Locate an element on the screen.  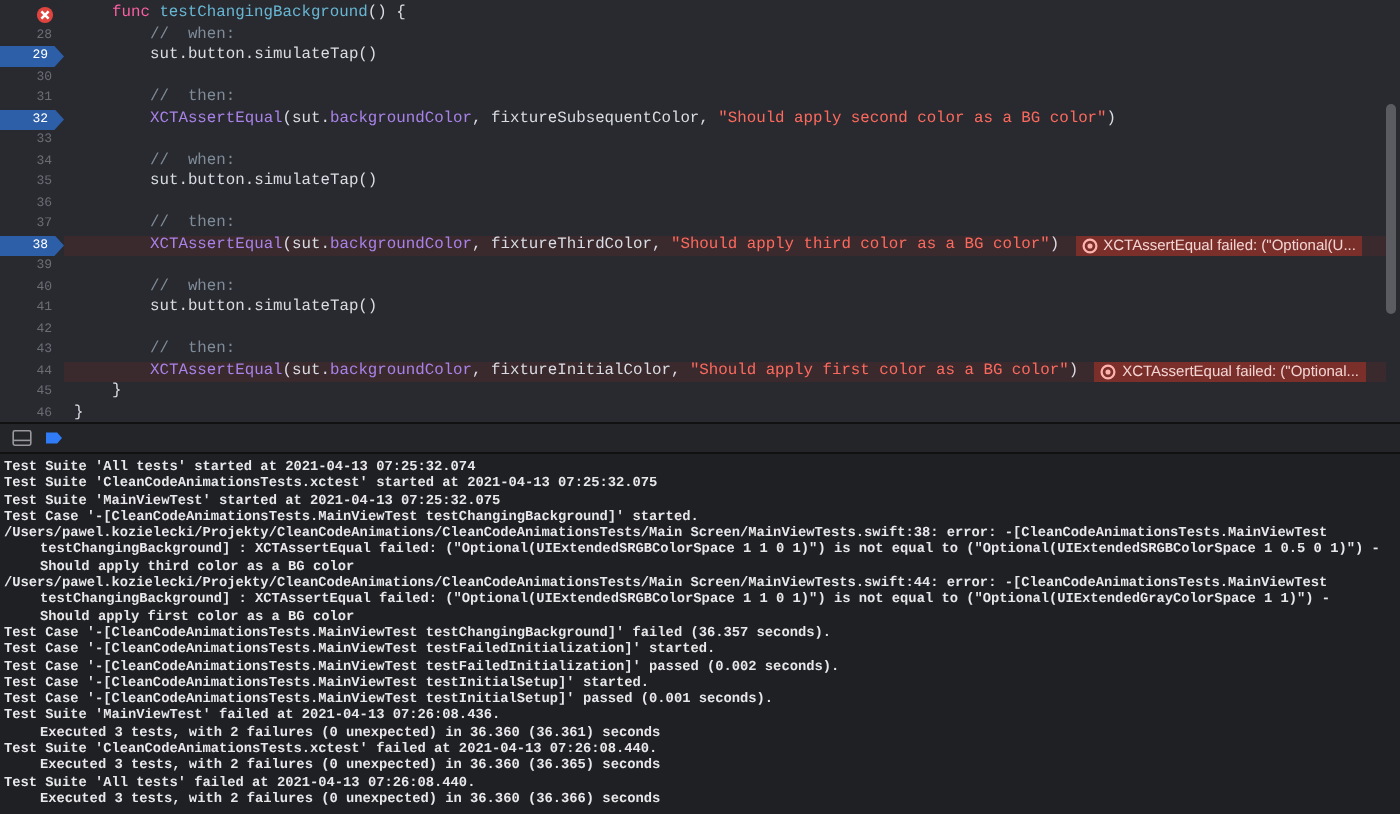
scroll-bar is located at coordinates (1391, 209).